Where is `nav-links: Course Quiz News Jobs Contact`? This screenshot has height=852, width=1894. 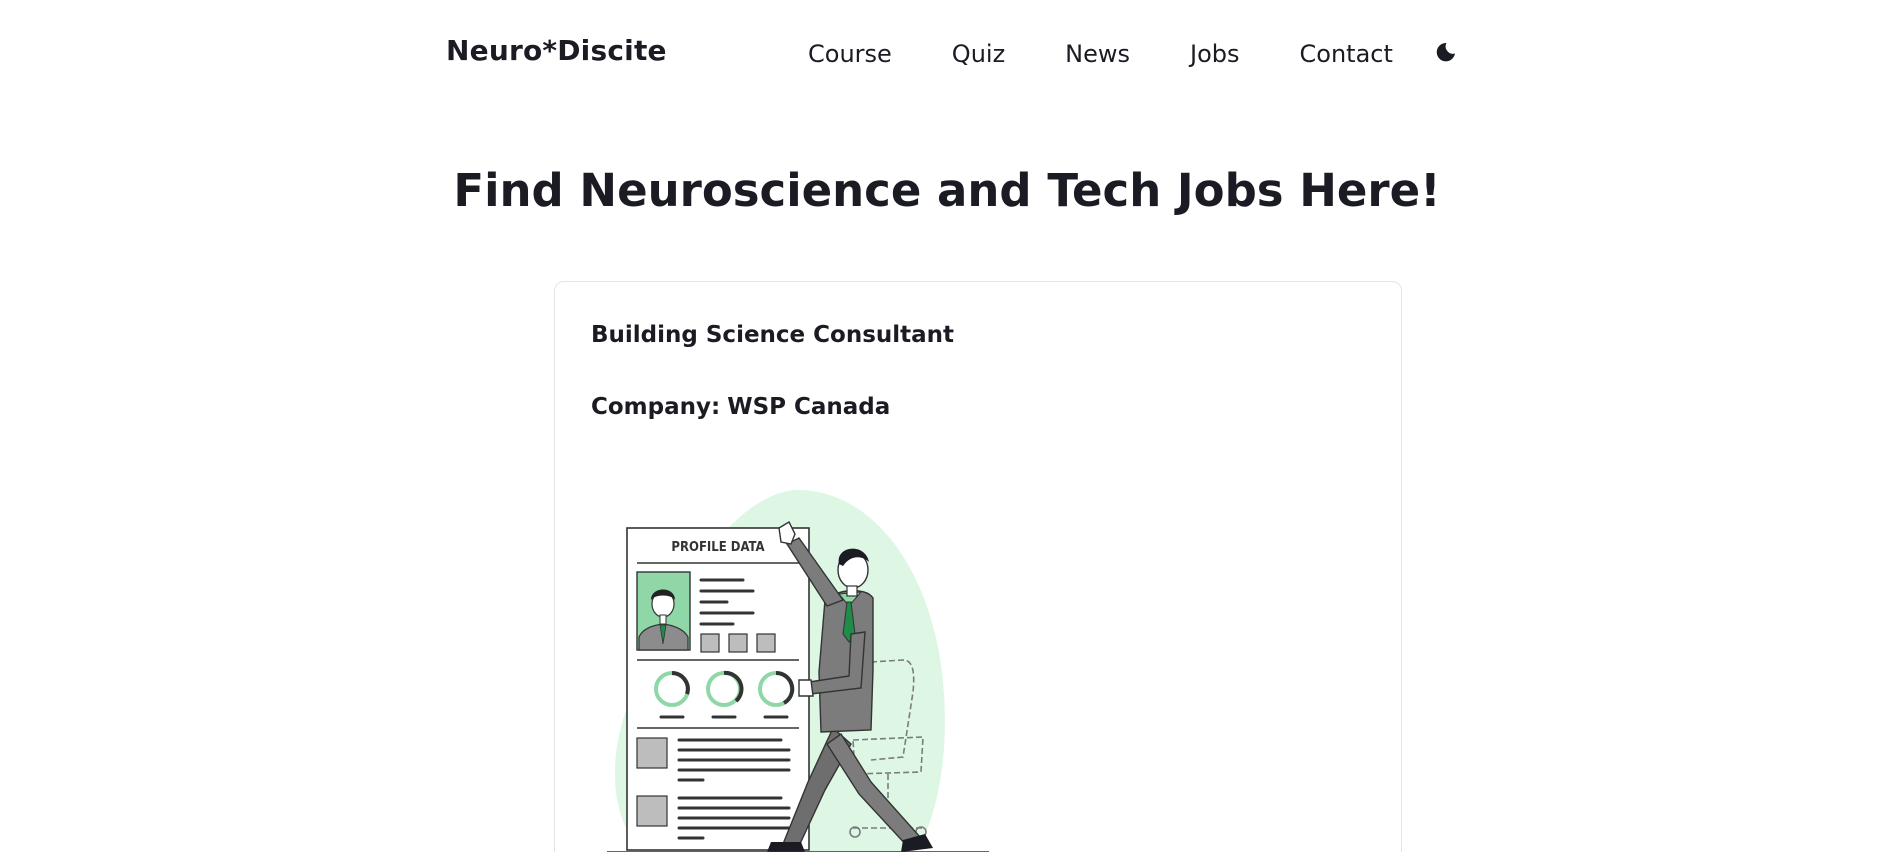
nav-links: Course Quiz News Jobs Contact is located at coordinates (1100, 54).